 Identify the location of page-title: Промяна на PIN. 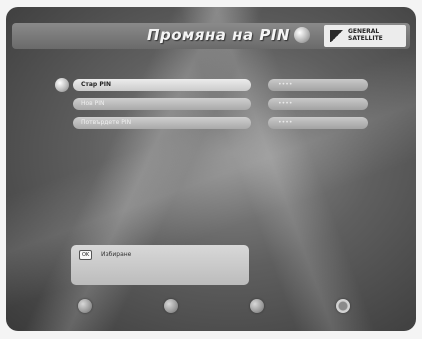
(218, 35).